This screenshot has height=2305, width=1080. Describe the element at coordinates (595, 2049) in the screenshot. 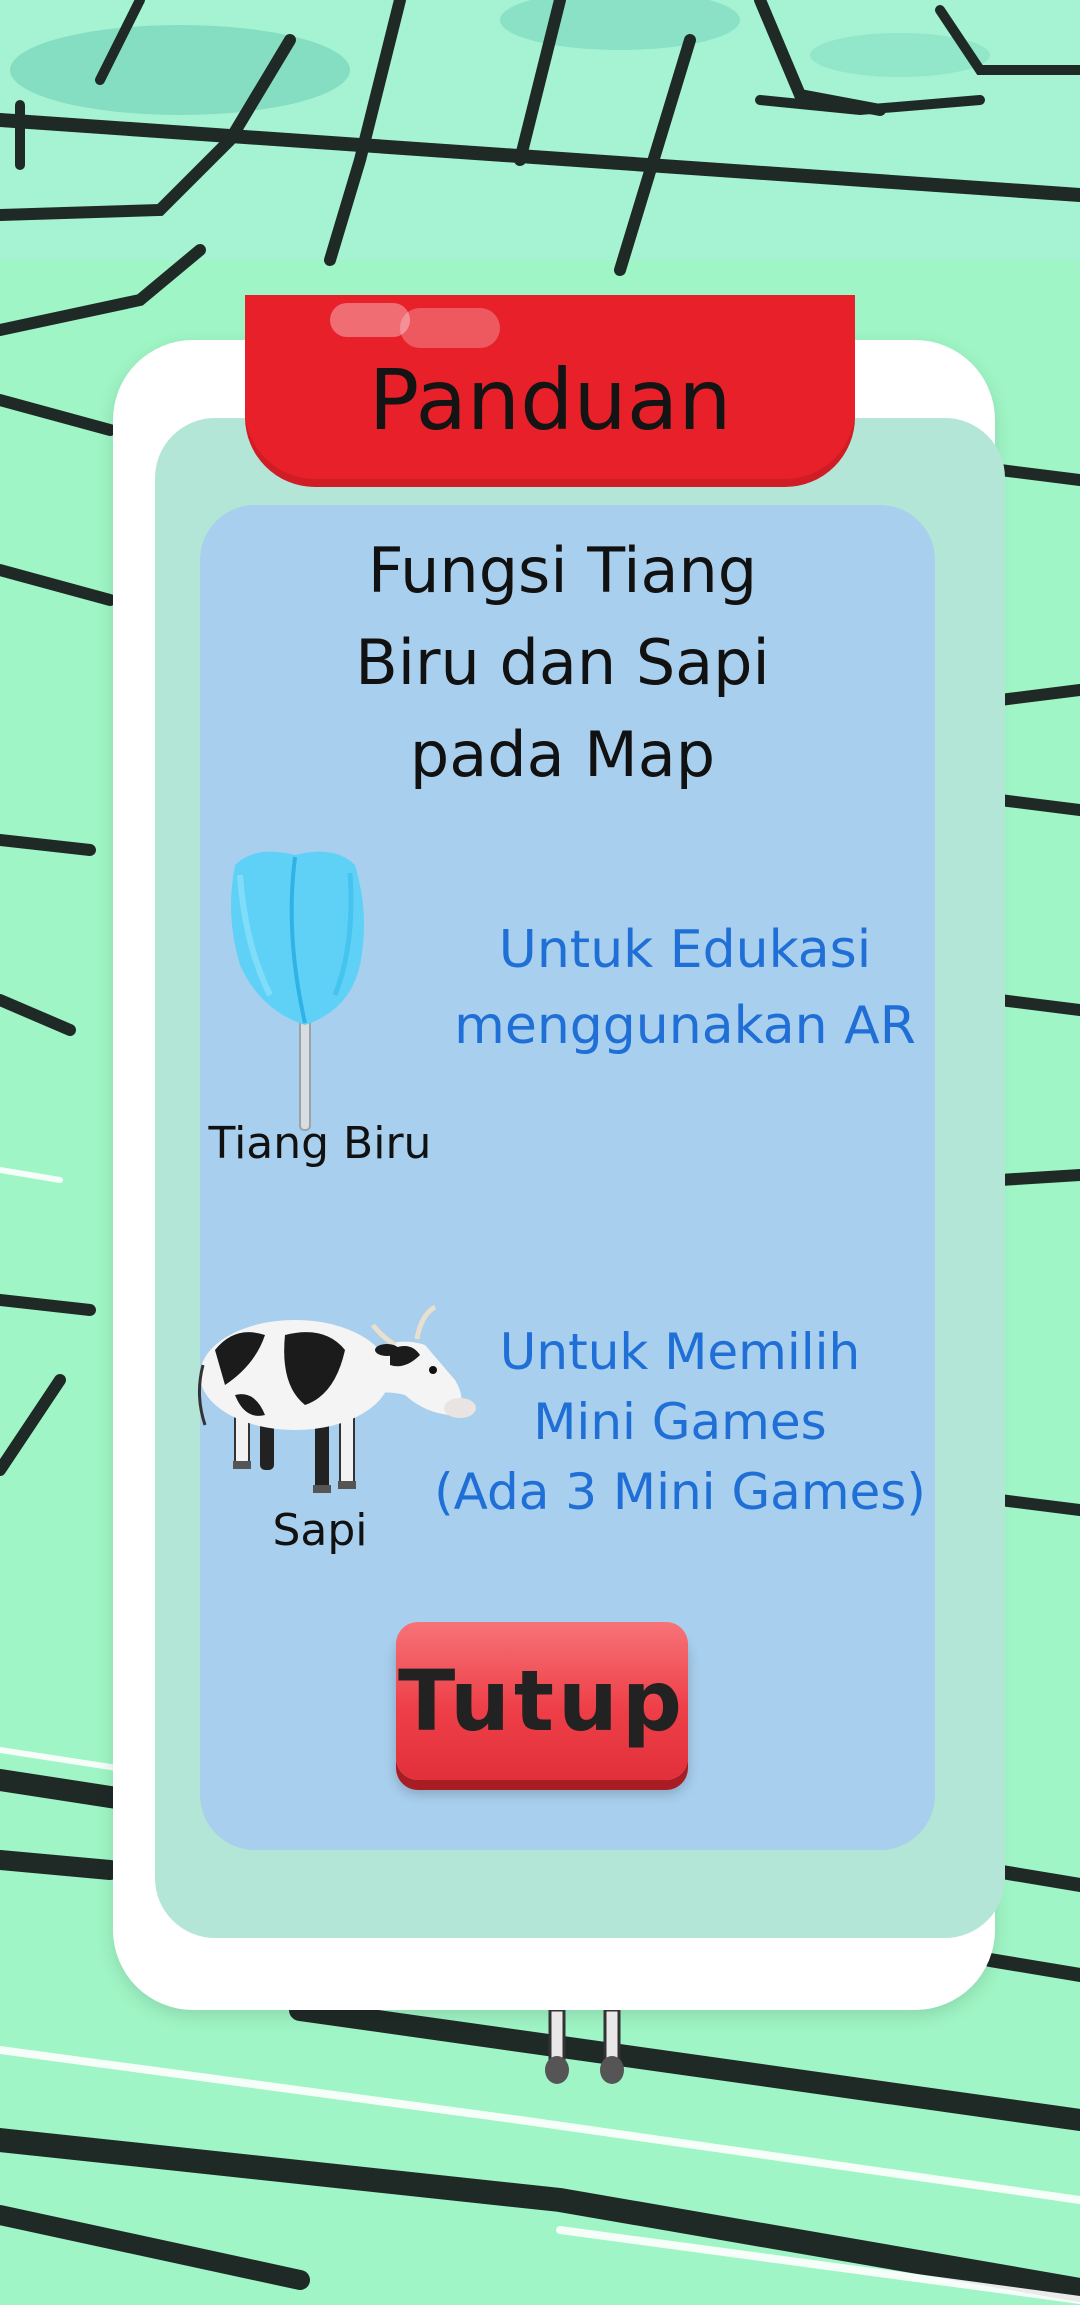

I see `player-avatar` at that location.